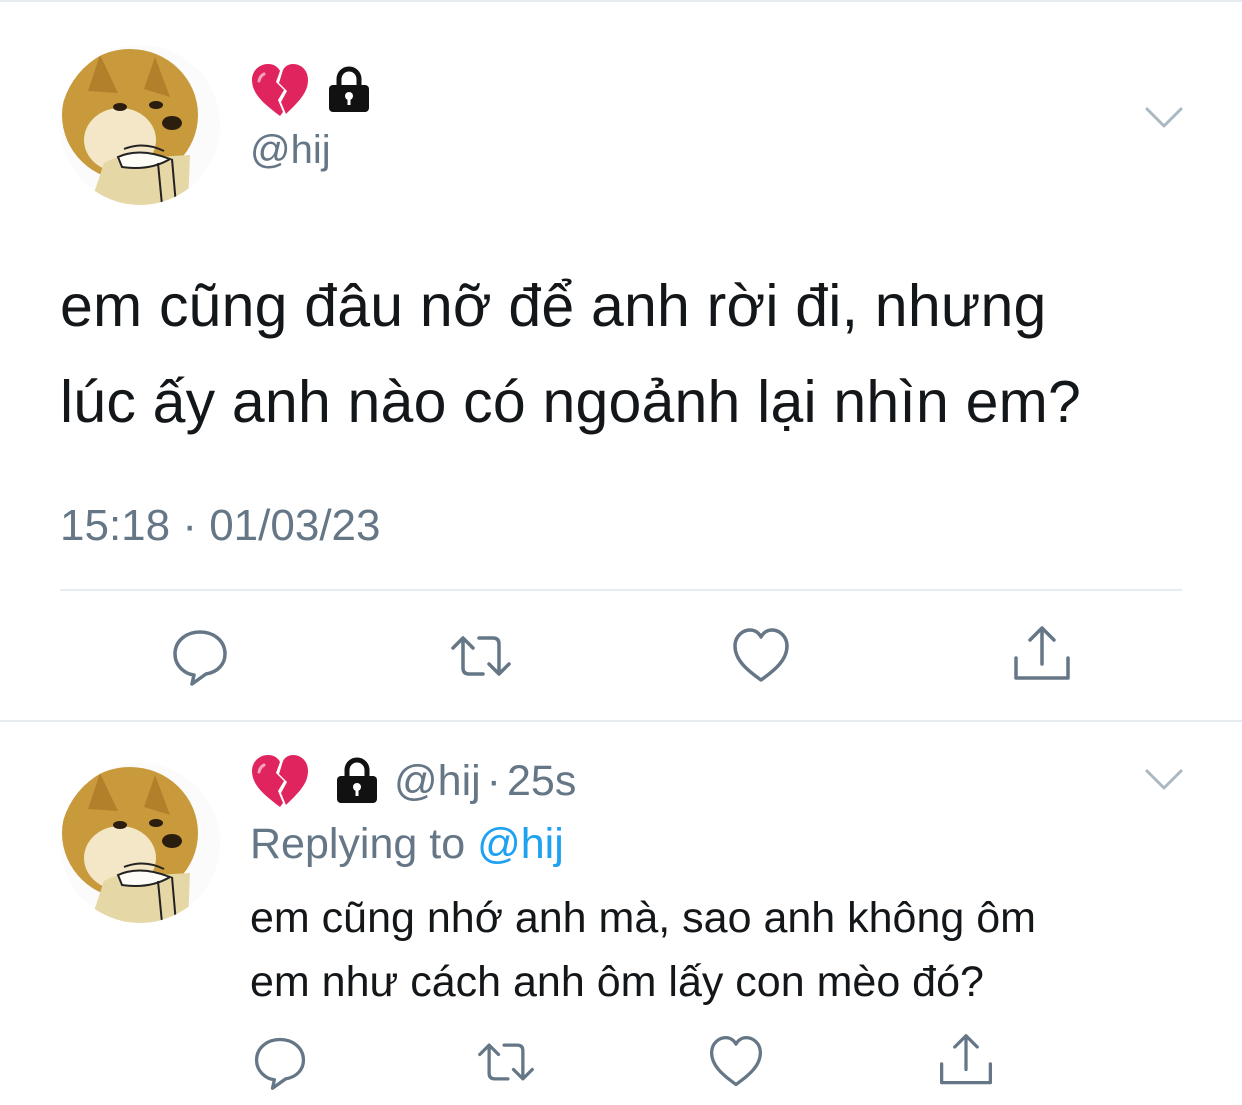  I want to click on replying-label: Replying to, so click(358, 844).